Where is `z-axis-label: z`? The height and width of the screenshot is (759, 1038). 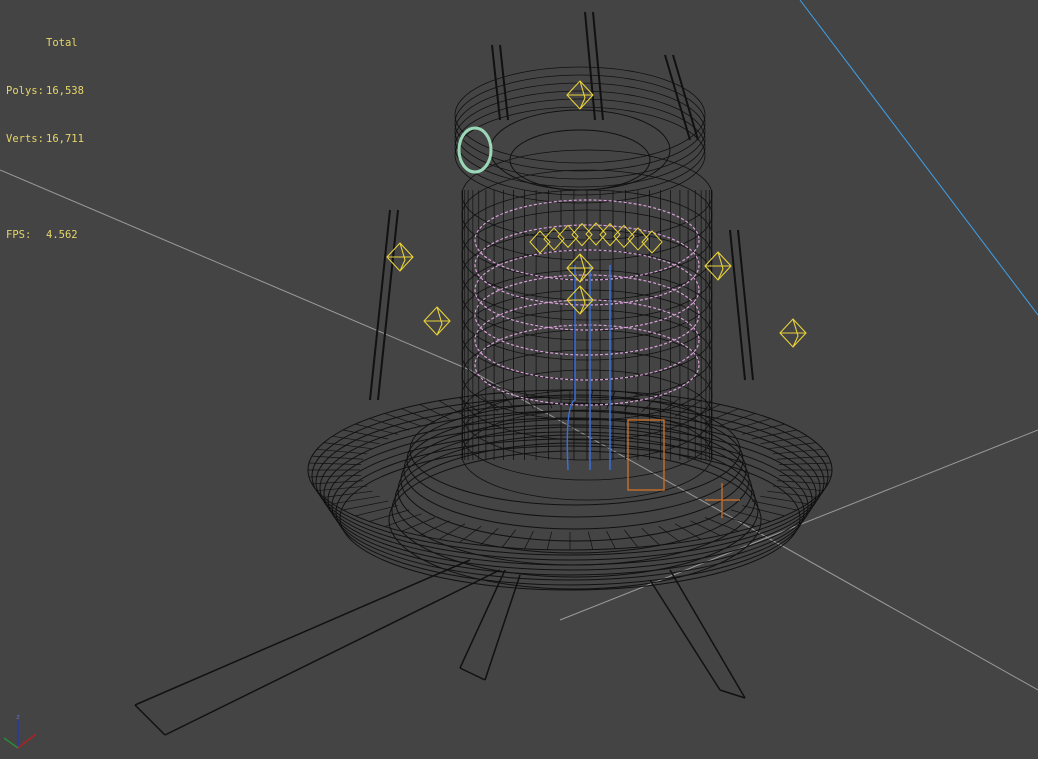 z-axis-label: z is located at coordinates (18, 717).